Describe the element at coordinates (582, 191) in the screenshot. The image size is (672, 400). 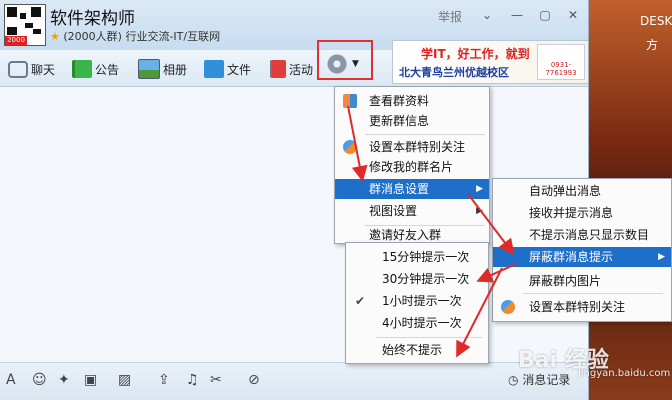
I see `menu-item-auto-popup: 自动弹出消息` at that location.